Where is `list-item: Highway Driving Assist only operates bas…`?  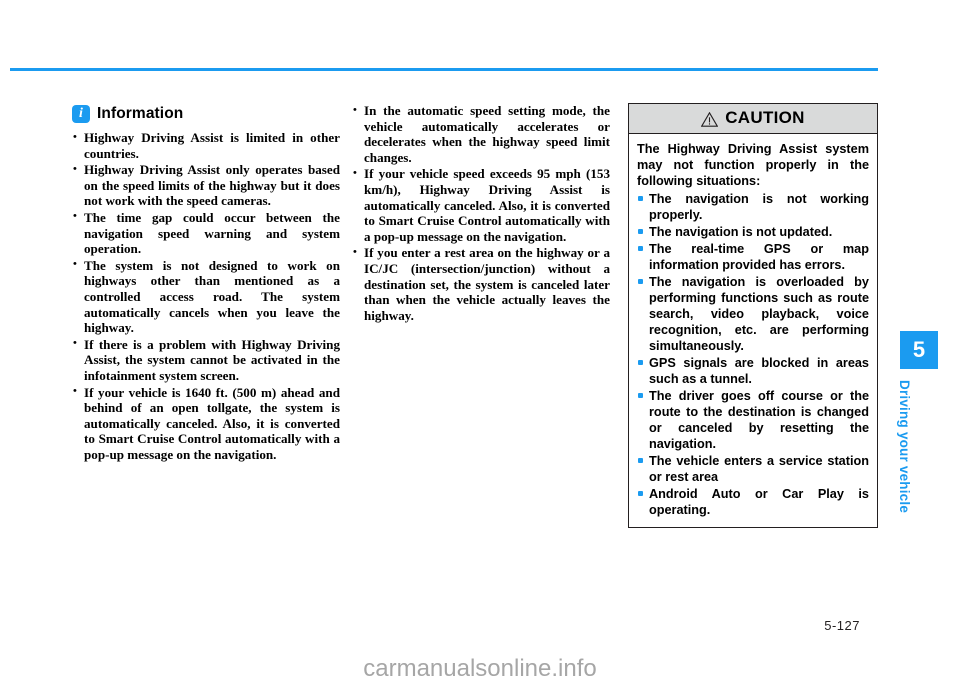
list-item: Highway Driving Assist only operates bas… is located at coordinates (206, 185).